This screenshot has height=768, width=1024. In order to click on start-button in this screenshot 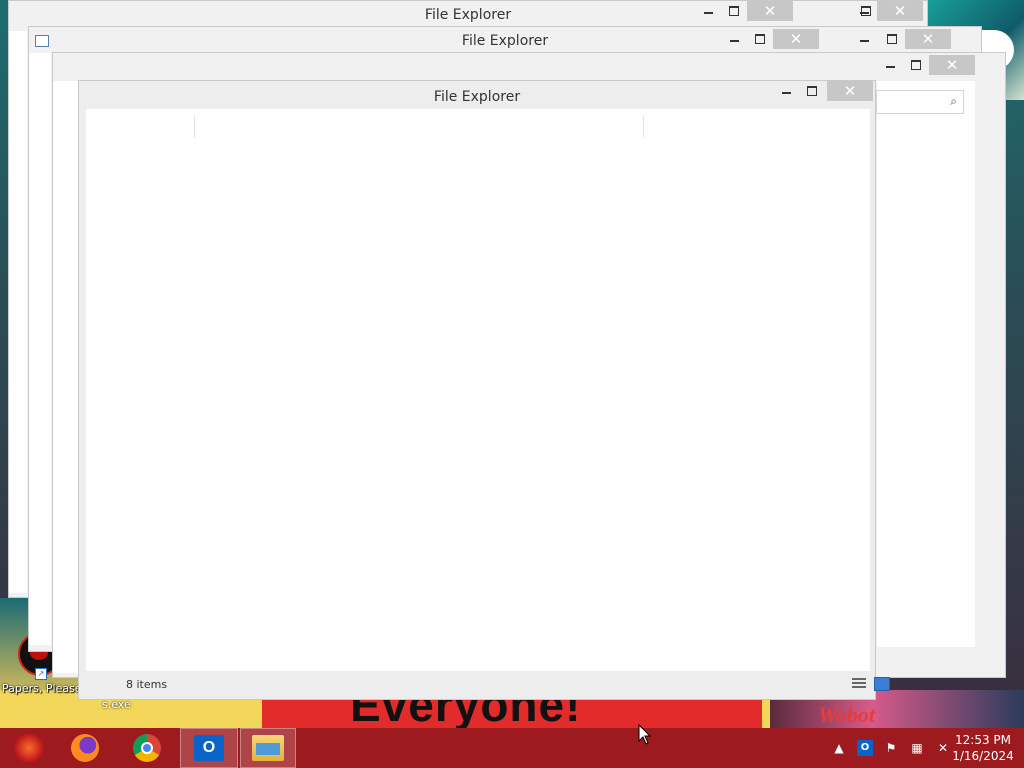, I will do `click(29, 748)`.